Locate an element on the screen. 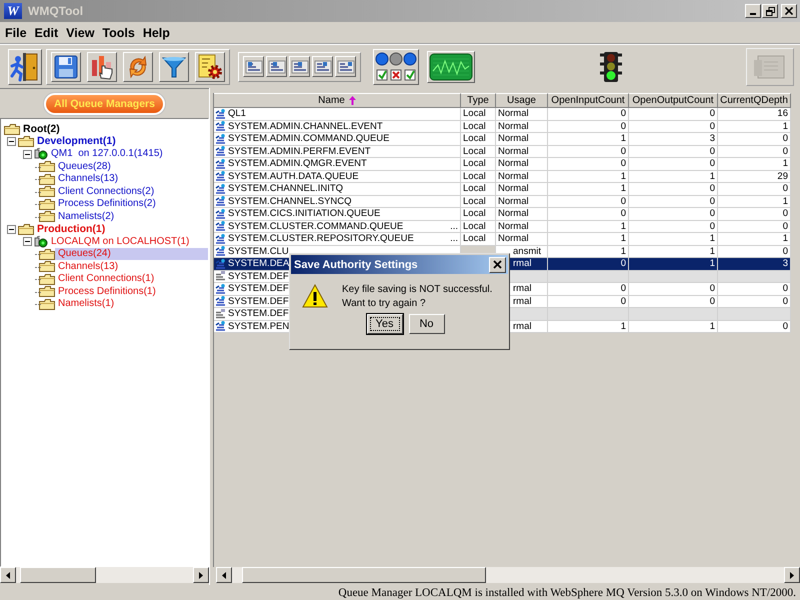 The image size is (800, 600). column-header: CurrentQDepth is located at coordinates (754, 100).